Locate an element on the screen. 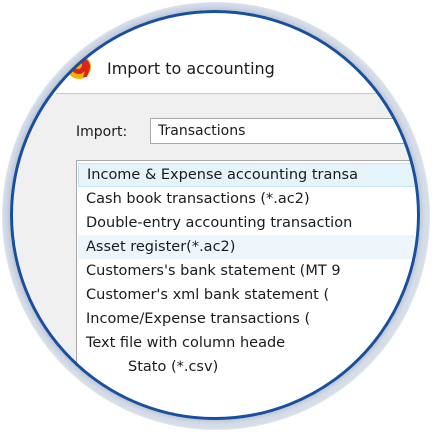 Image resolution: width=435 pixels, height=435 pixels. list-item: Customer's xml bank statement ( is located at coordinates (249, 295).